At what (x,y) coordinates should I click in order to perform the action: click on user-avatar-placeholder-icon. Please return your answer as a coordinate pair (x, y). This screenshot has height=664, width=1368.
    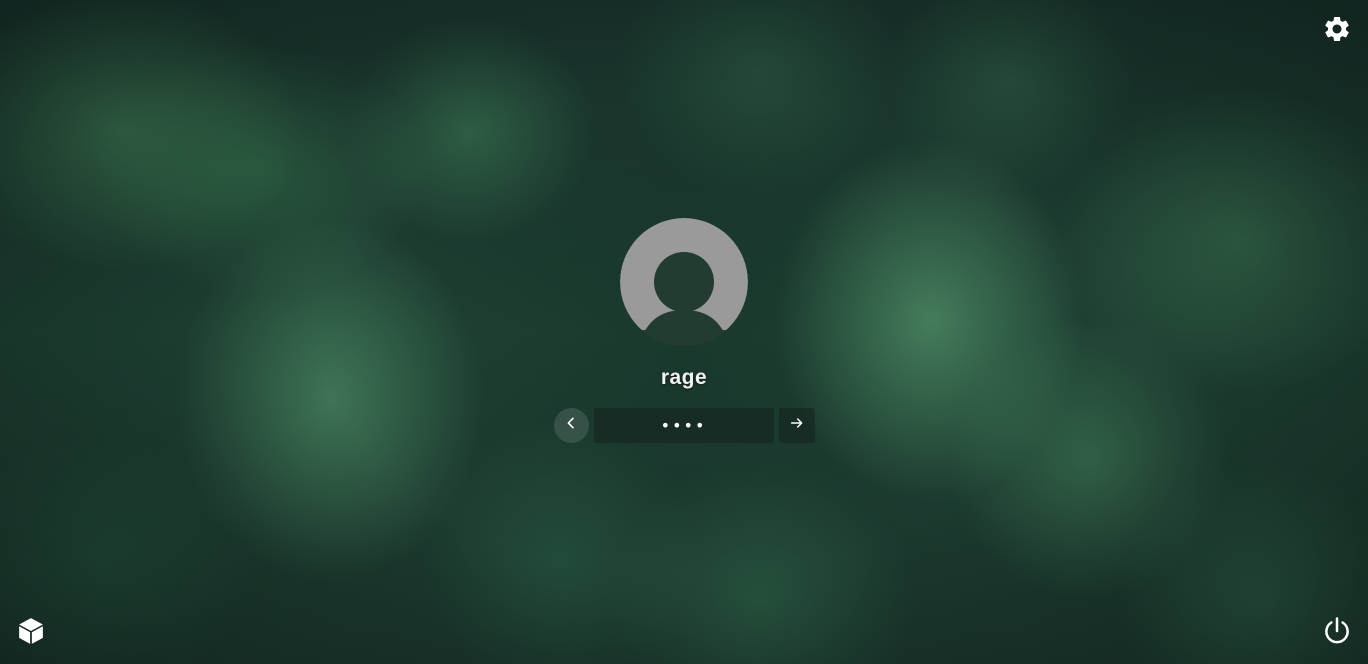
    Looking at the image, I should click on (684, 282).